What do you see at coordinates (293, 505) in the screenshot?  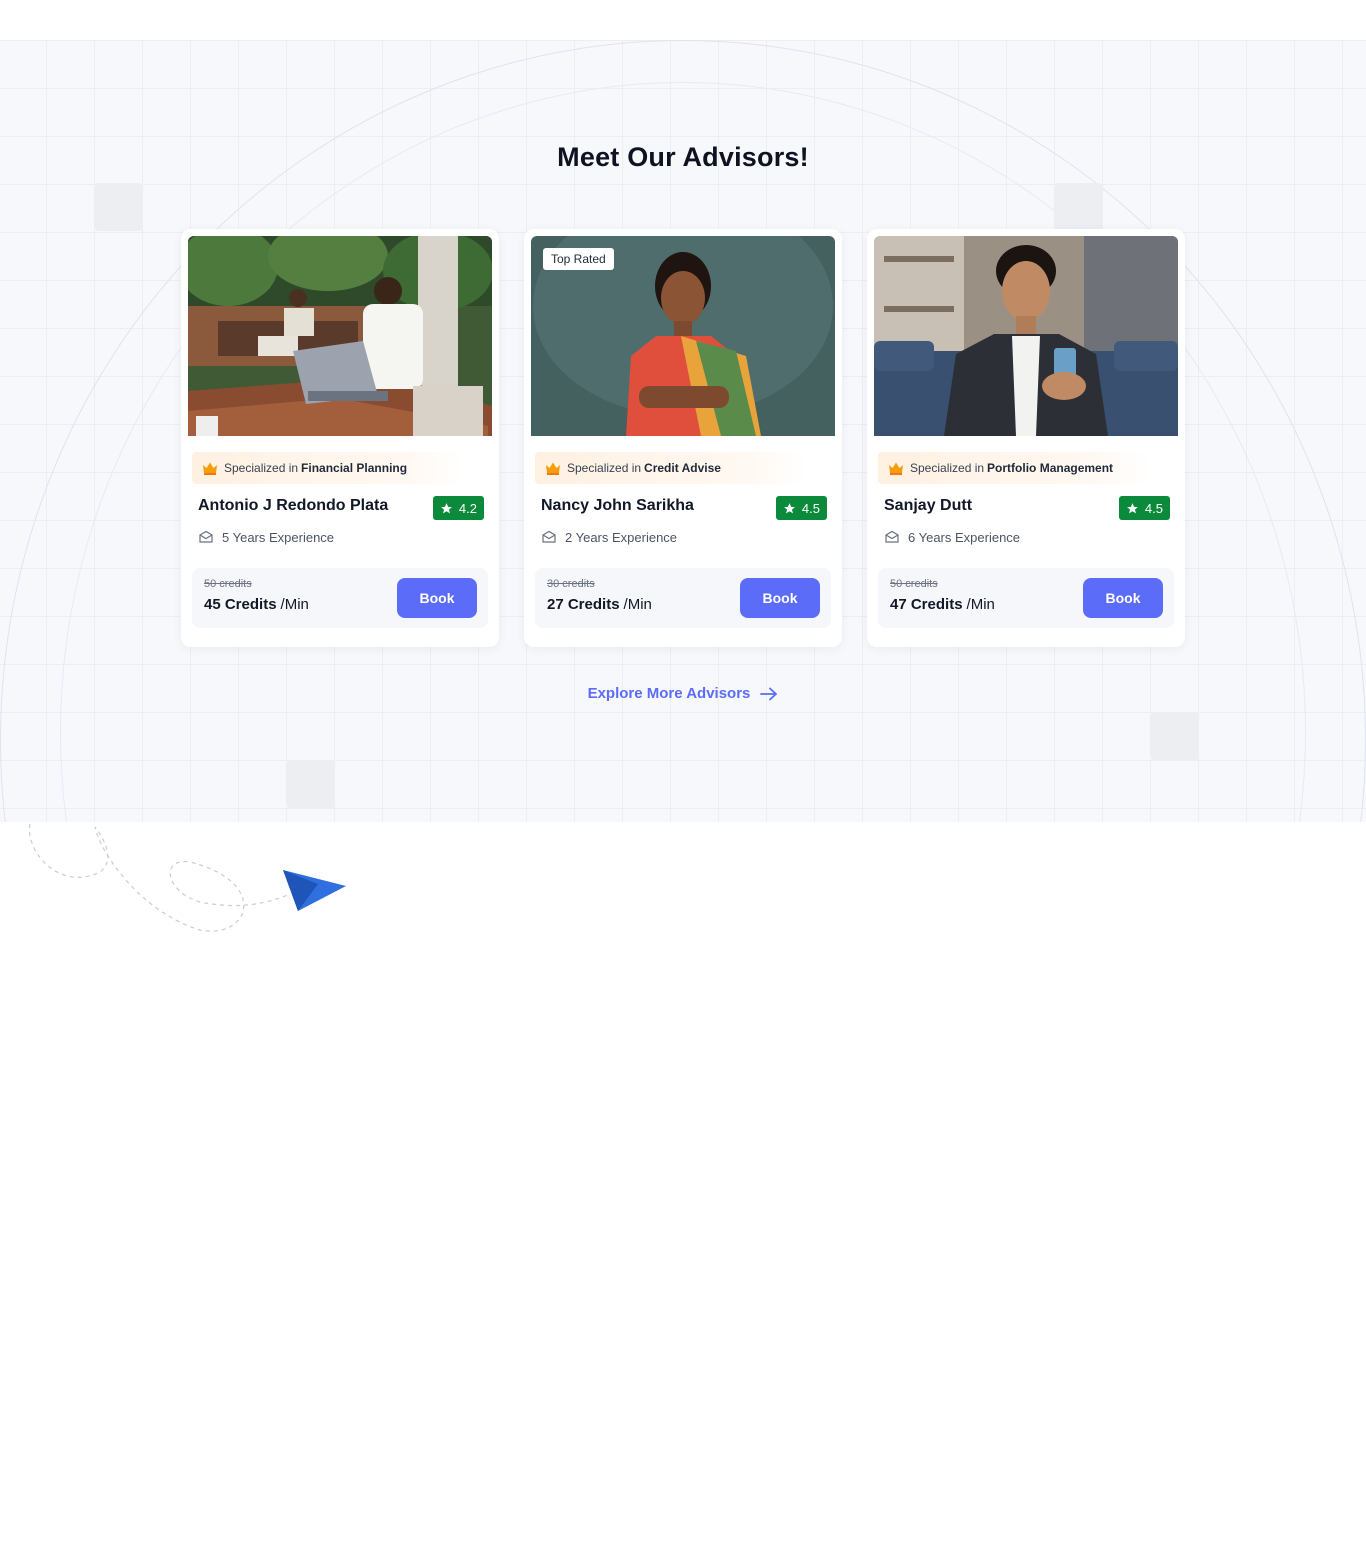 I see `advisor-name: Antonio J Redondo Plata` at bounding box center [293, 505].